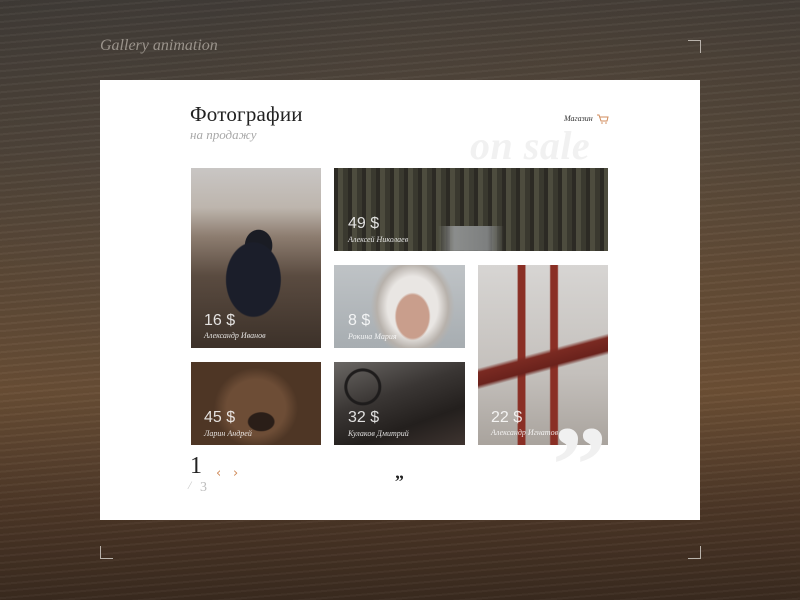  Describe the element at coordinates (220, 320) in the screenshot. I see `photo-price: 16 $` at that location.